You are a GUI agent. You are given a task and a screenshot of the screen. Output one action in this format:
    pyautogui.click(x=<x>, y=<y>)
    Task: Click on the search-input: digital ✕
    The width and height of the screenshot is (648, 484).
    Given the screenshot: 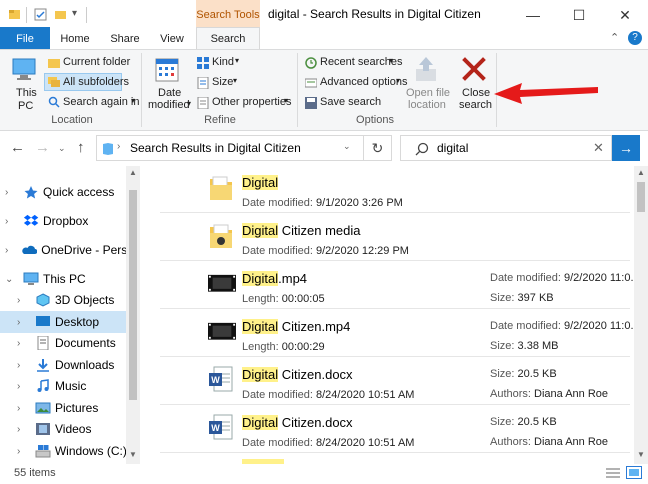 What is the action you would take?
    pyautogui.click(x=506, y=148)
    